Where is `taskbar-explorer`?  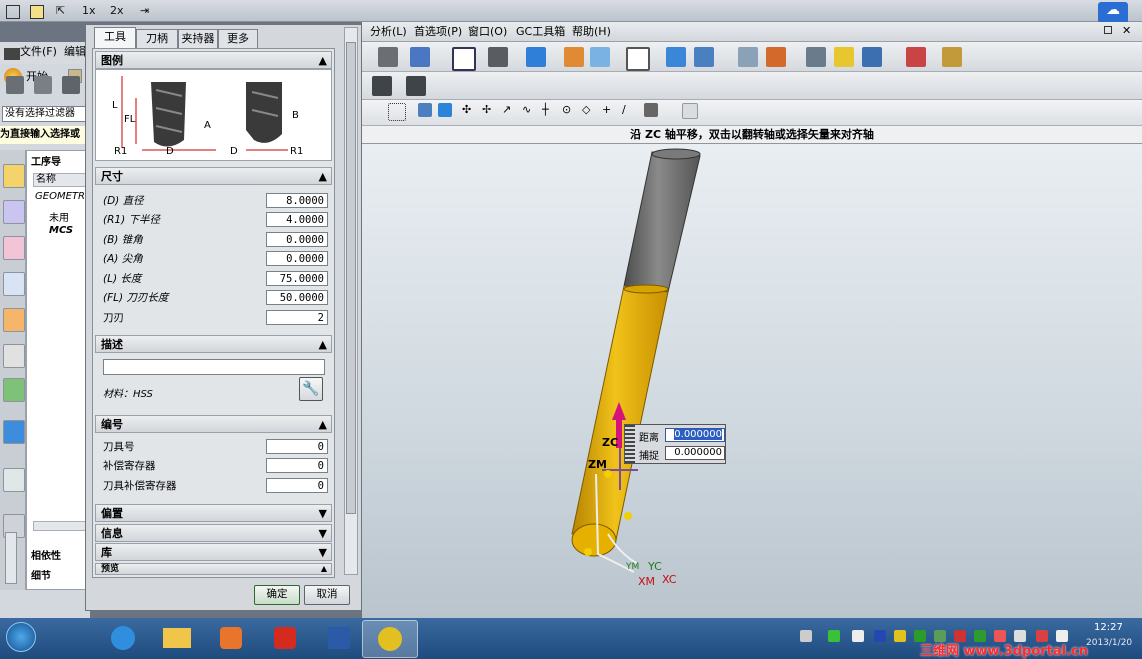
taskbar-explorer is located at coordinates (177, 638).